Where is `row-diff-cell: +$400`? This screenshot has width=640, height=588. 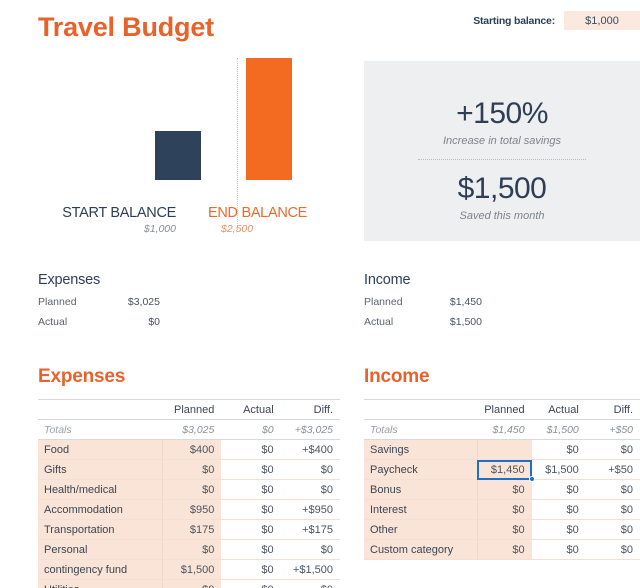 row-diff-cell: +$400 is located at coordinates (310, 449).